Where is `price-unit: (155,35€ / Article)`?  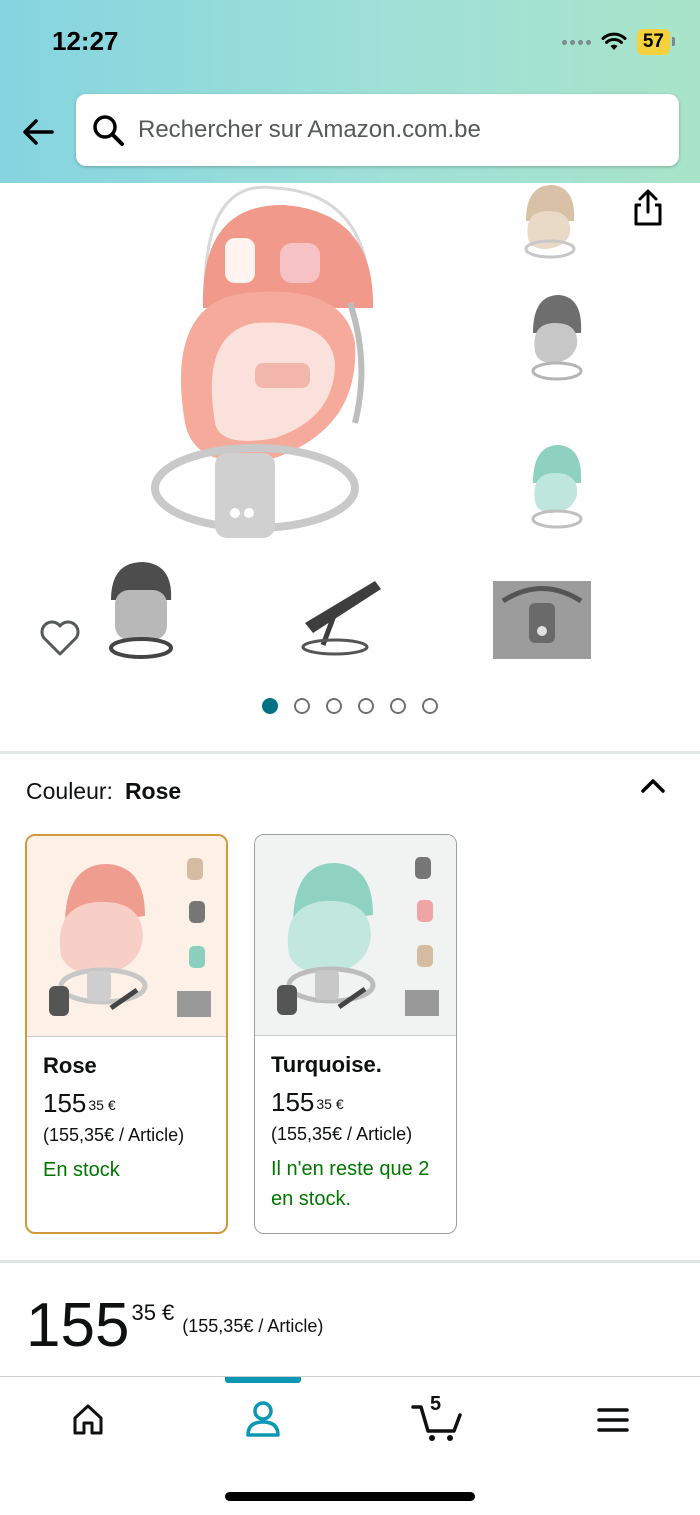 price-unit: (155,35€ / Article) is located at coordinates (253, 1326).